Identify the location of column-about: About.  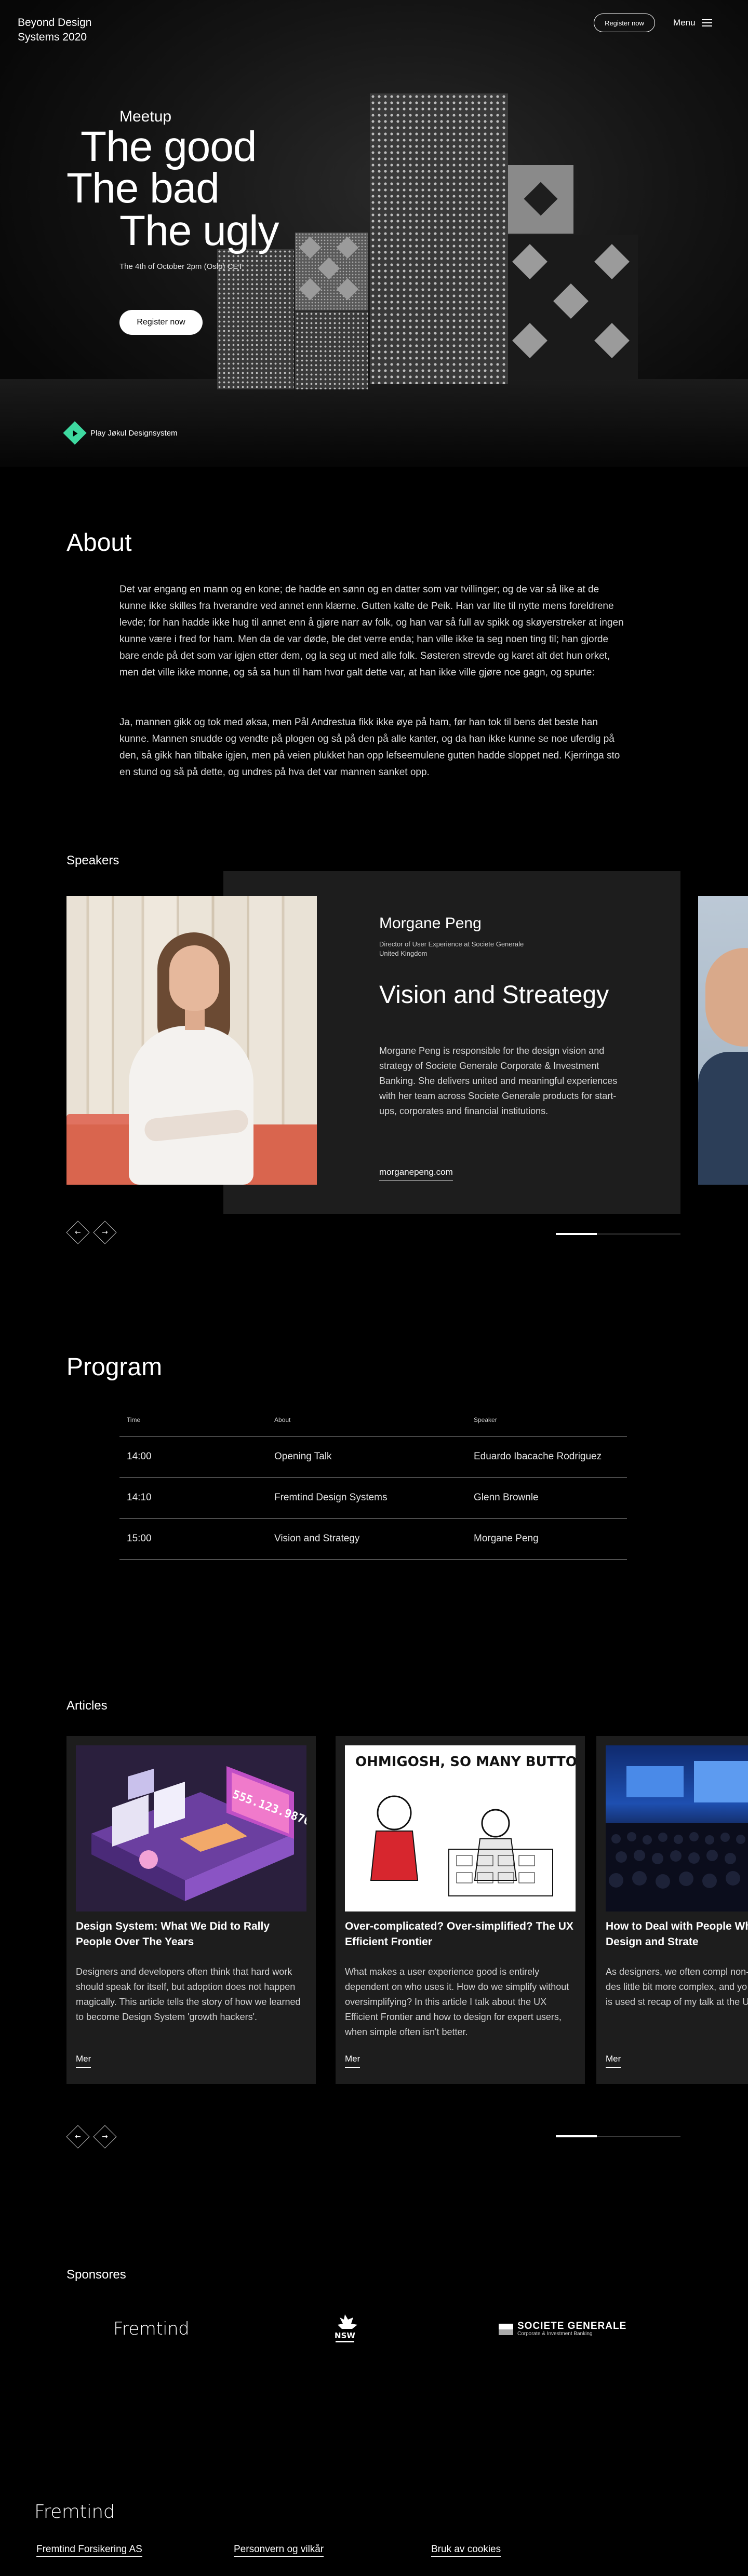
(283, 1419).